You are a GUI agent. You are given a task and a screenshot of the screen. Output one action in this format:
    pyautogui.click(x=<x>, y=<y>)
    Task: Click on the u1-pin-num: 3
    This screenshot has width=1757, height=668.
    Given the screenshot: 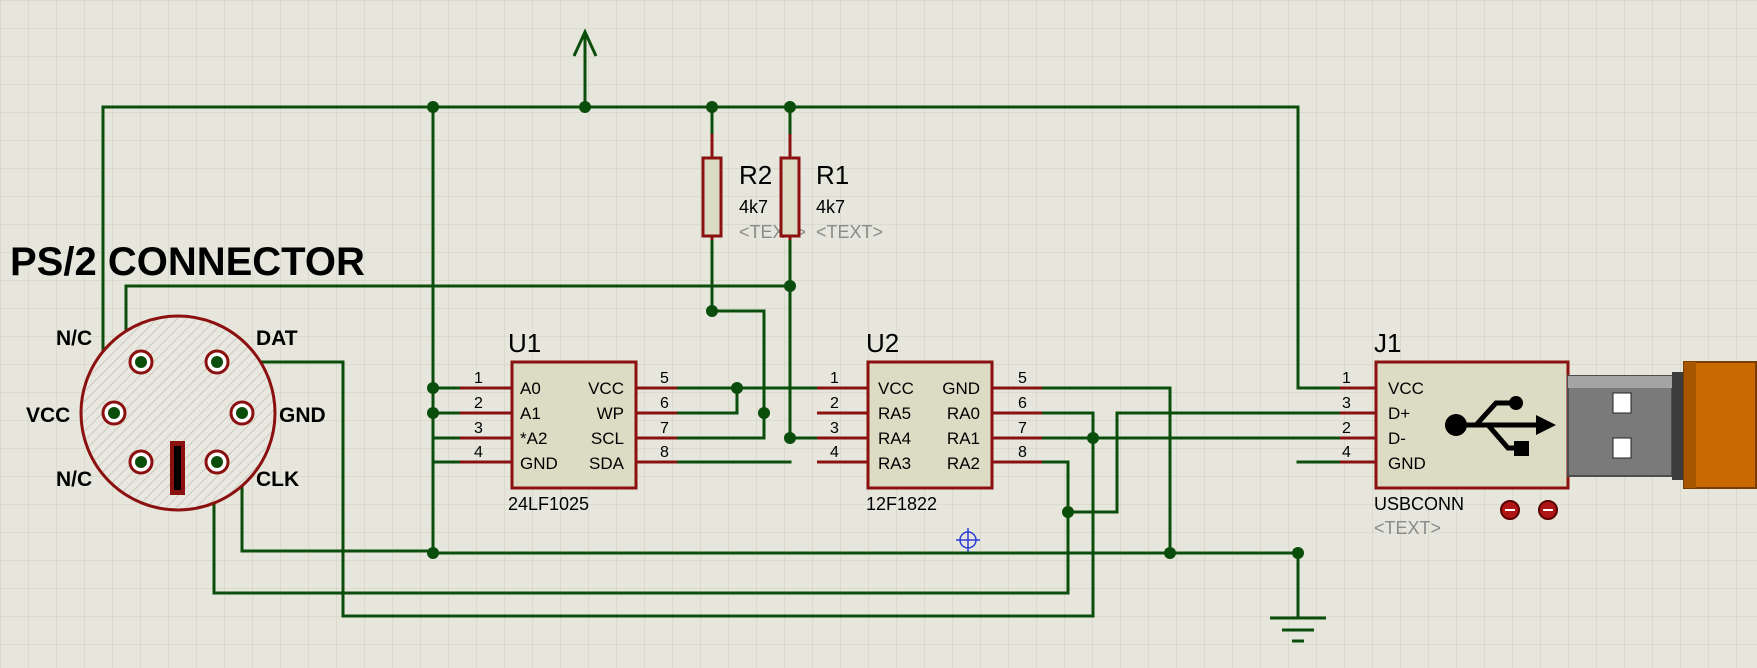 What is the action you would take?
    pyautogui.click(x=478, y=428)
    